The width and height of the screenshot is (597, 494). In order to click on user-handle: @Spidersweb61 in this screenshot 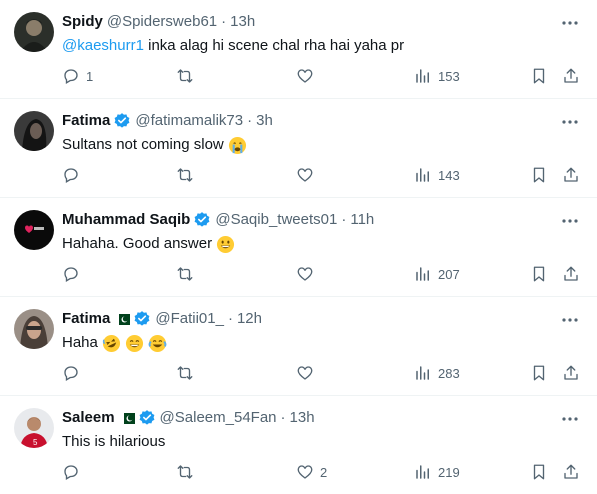, I will do `click(162, 22)`.